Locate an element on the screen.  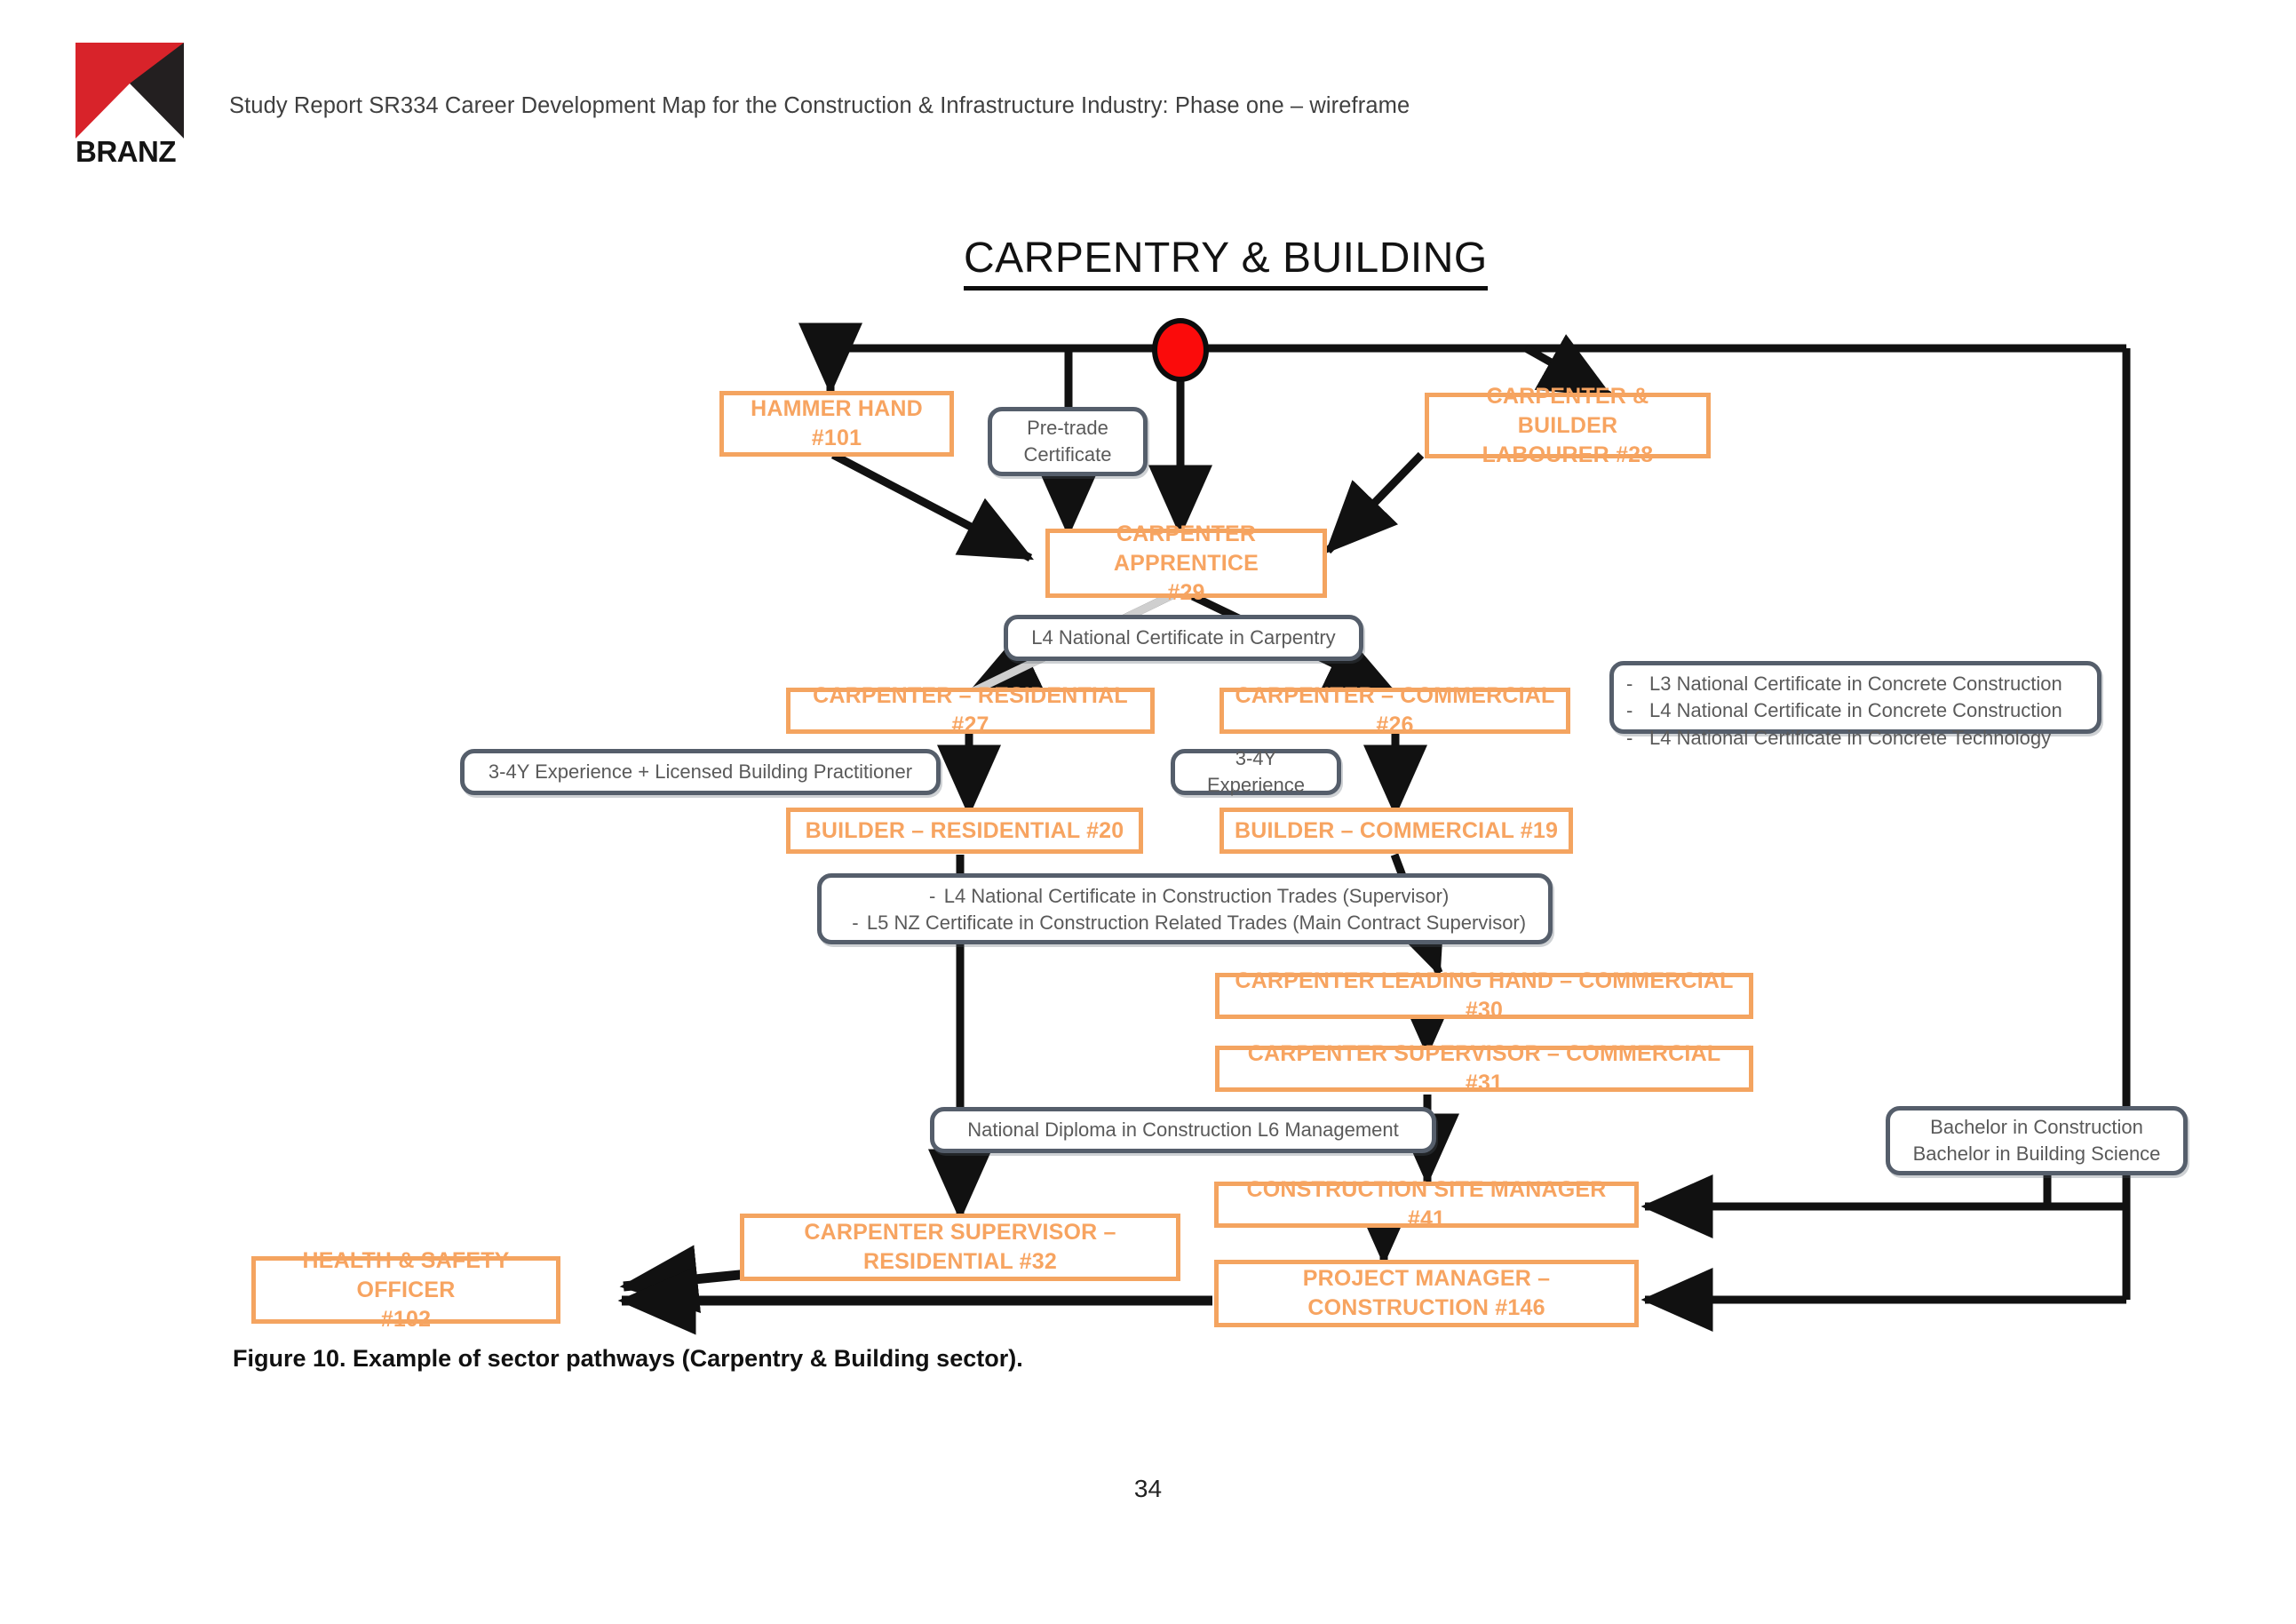
qual-pre-trade-certificate: Pre-trade Certificate is located at coordinates (1068, 441).